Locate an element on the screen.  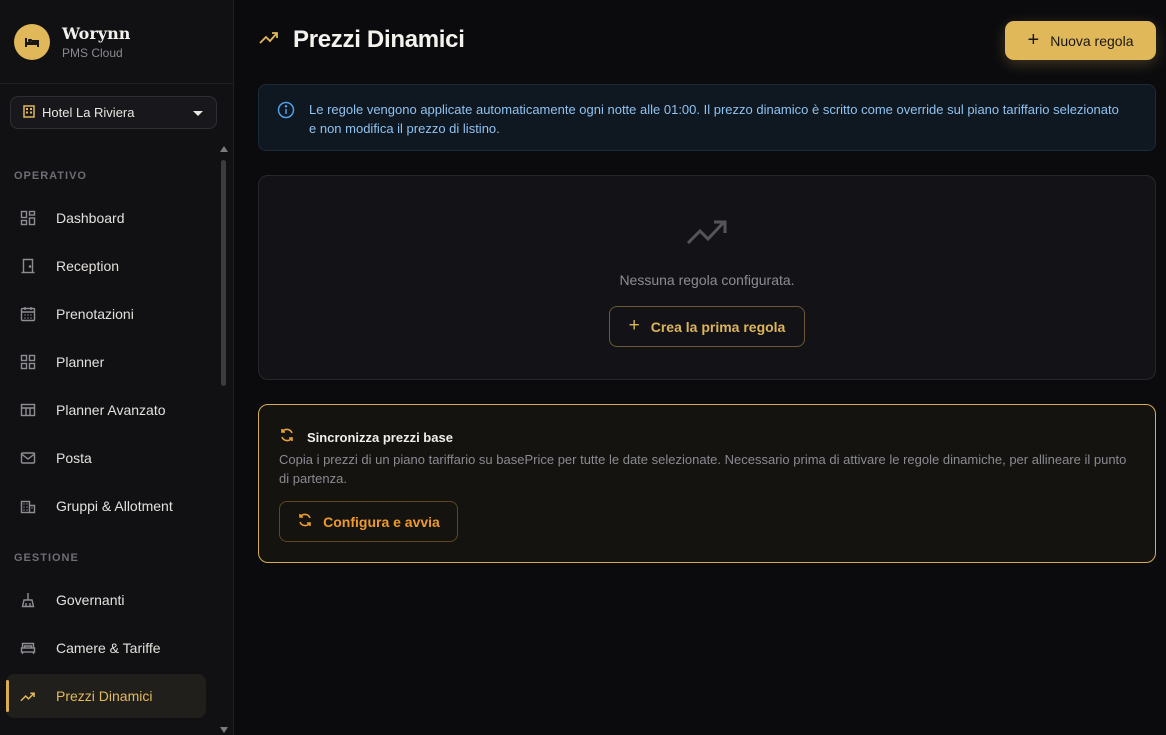
create-first-rule-button: + Crea la prima regola is located at coordinates (707, 326).